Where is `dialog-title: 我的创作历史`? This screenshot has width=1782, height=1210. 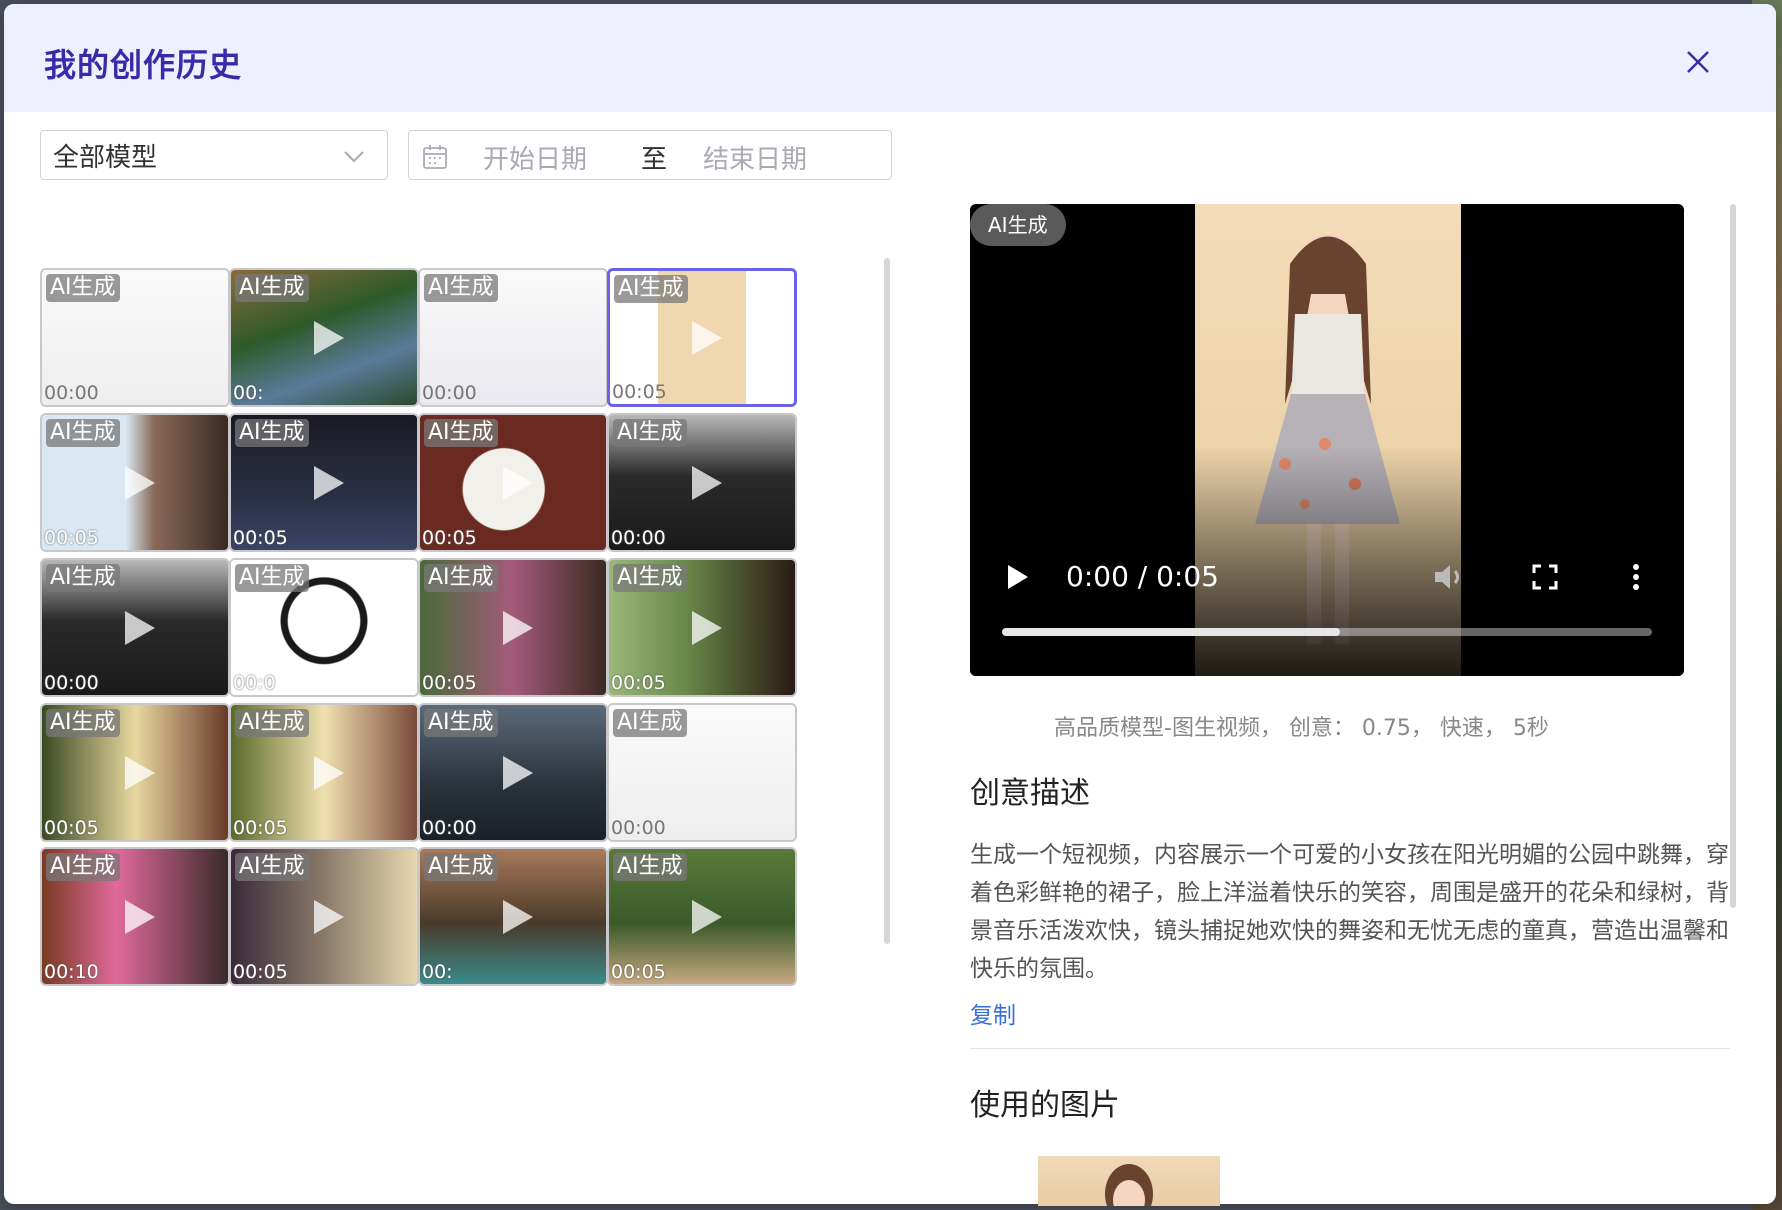
dialog-title: 我的创作历史 is located at coordinates (143, 65).